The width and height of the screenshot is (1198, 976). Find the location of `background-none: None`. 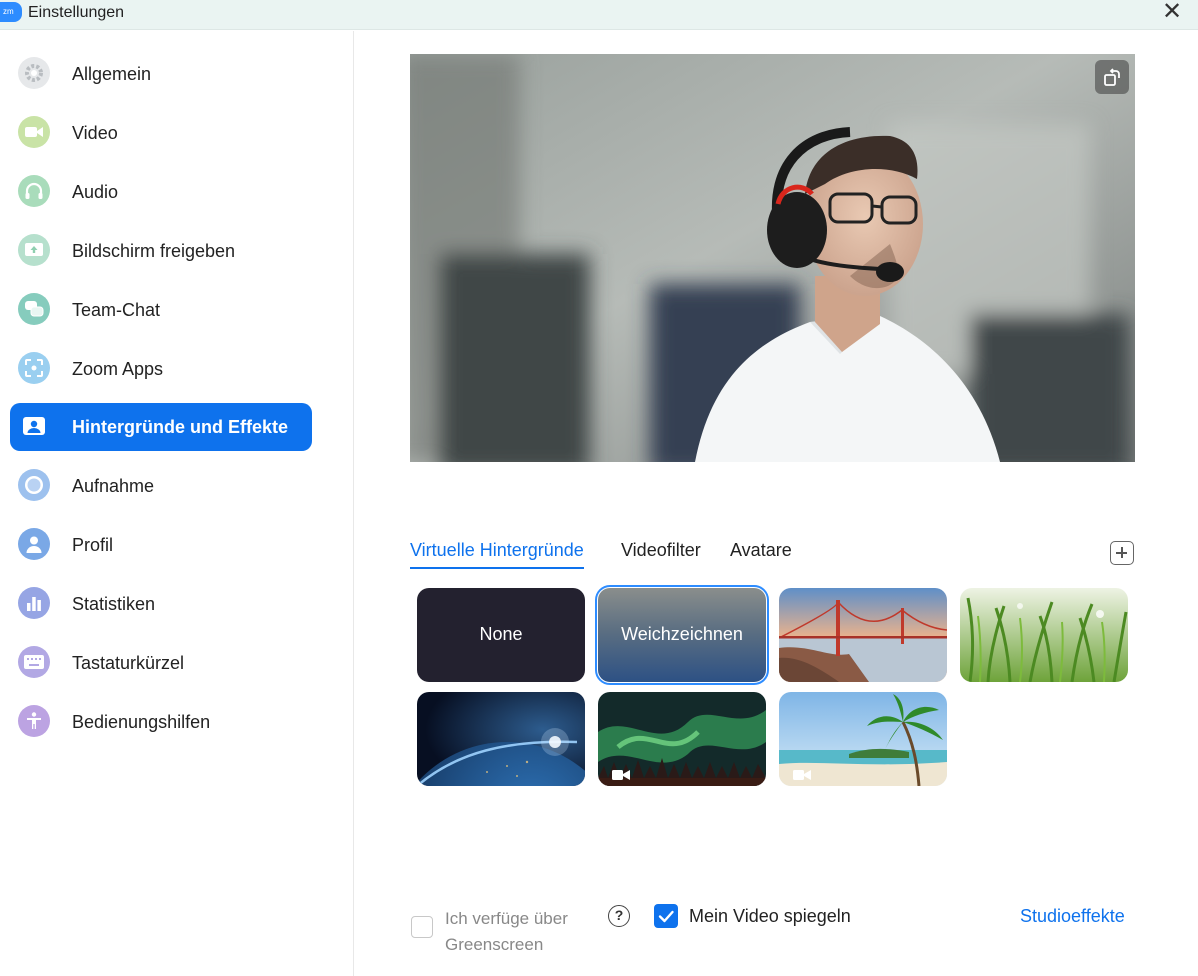

background-none: None is located at coordinates (501, 635).